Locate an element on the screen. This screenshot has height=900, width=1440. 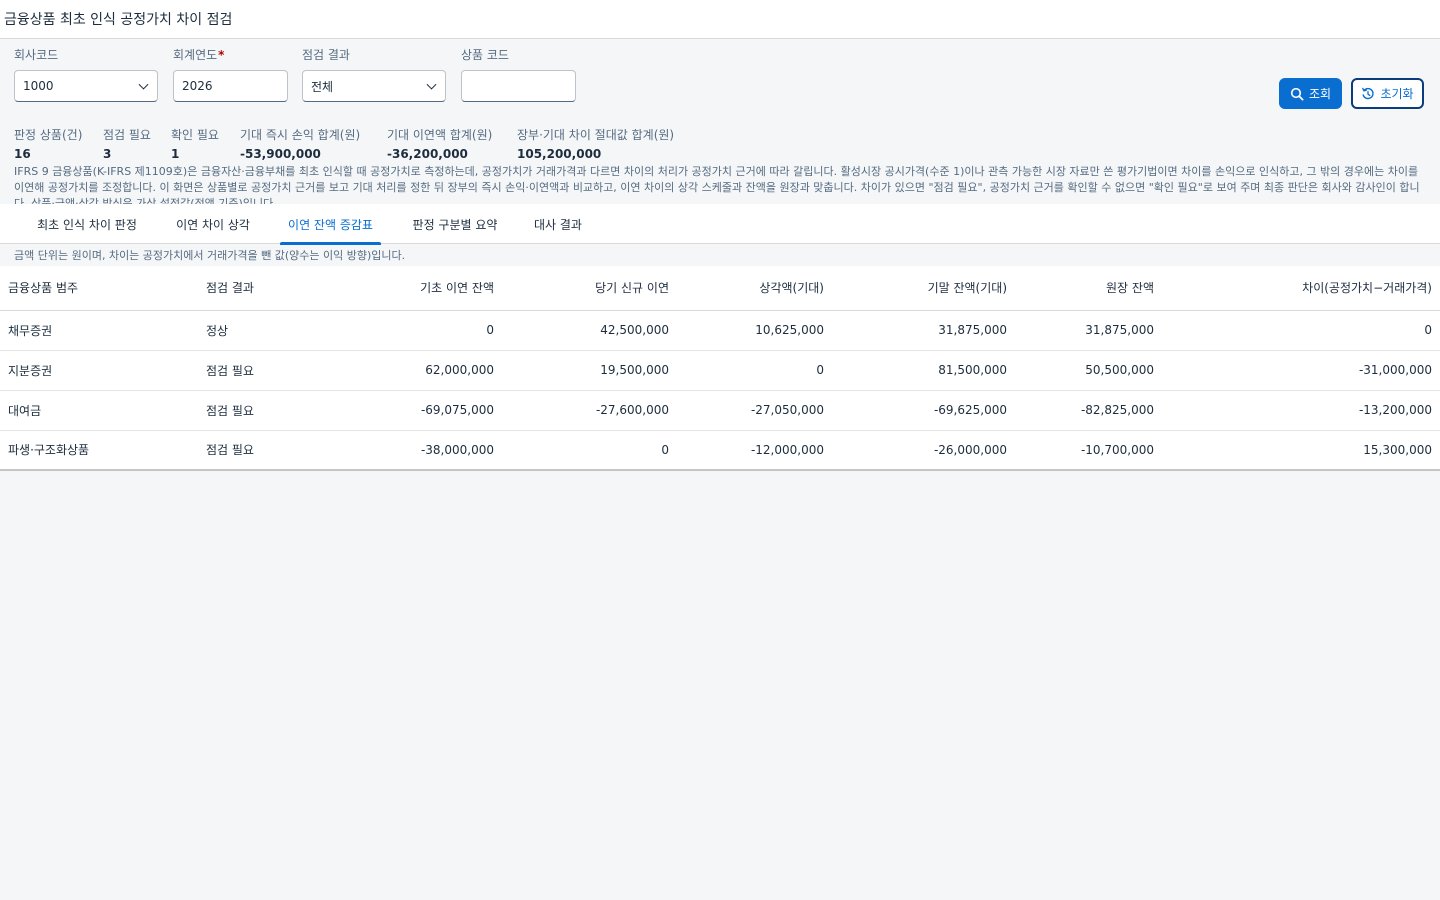
difference-cell: 15,300,000 is located at coordinates (1301, 450).